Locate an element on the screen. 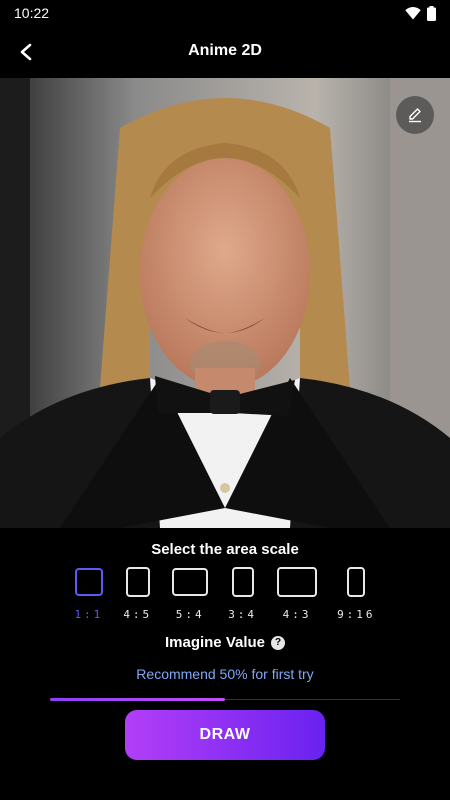  back-arrow-icon is located at coordinates (26, 52).